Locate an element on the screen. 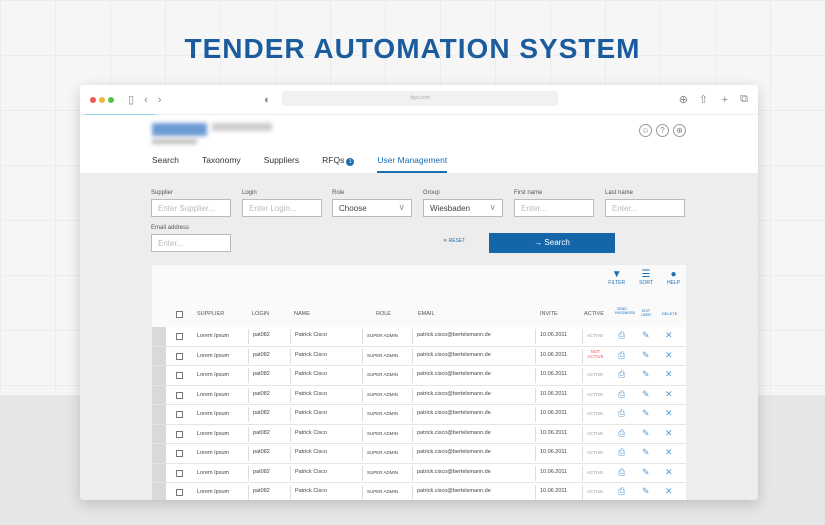  tabs-icon: ⧉ is located at coordinates (744, 99).